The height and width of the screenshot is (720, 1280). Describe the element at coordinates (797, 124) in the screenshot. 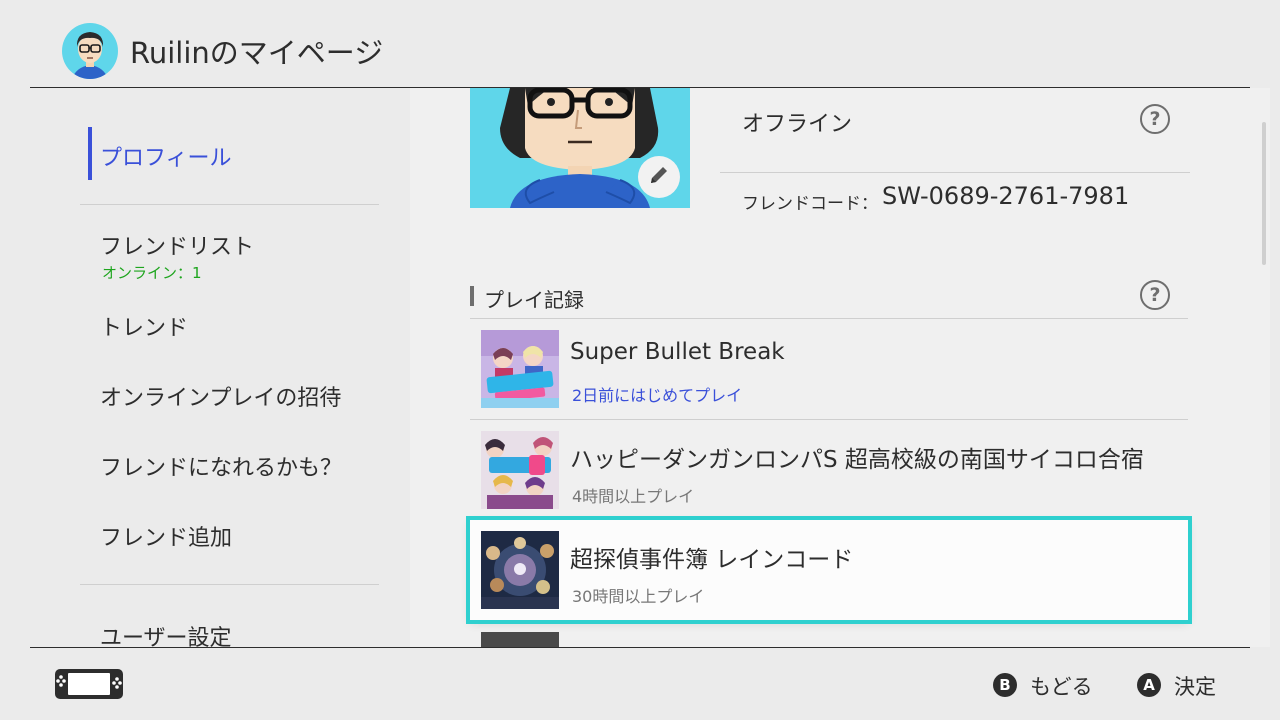

I see `online-status: オフライン` at that location.